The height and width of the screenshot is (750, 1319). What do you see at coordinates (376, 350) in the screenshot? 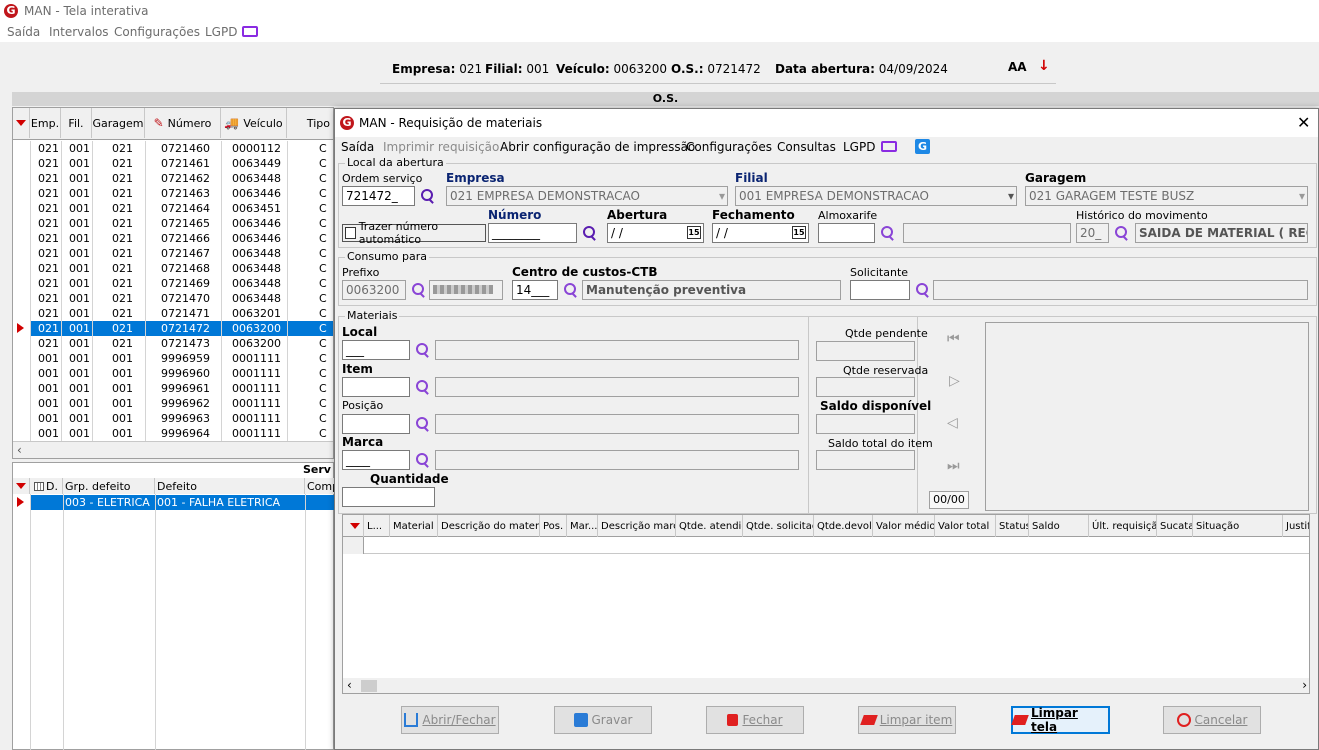
I see `local-input: ___` at bounding box center [376, 350].